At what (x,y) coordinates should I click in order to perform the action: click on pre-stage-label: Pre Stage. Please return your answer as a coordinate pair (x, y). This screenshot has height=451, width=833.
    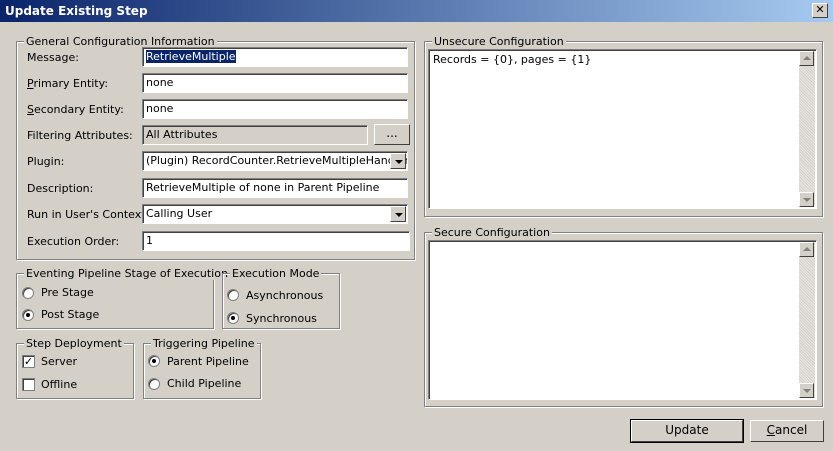
    Looking at the image, I should click on (67, 292).